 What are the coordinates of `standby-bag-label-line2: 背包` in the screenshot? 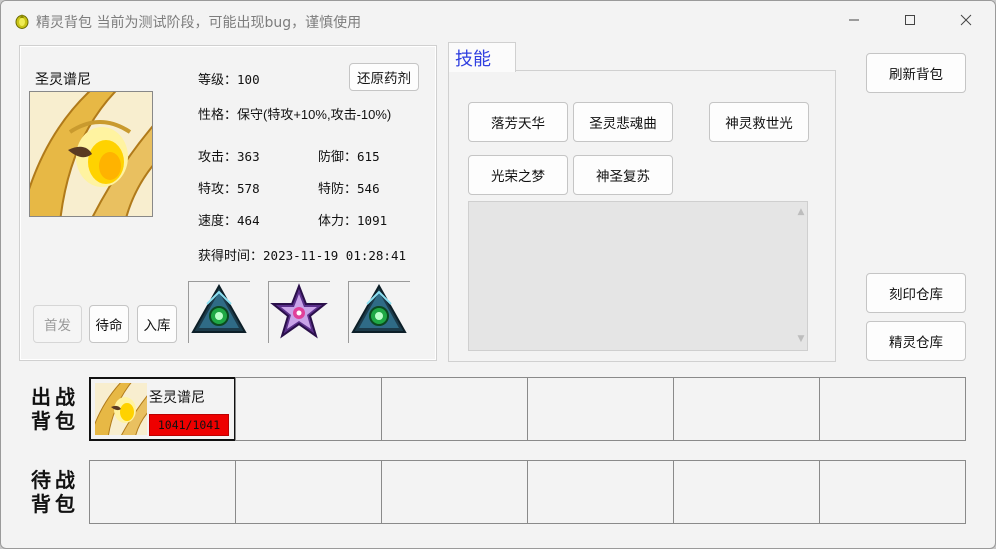 It's located at (55, 504).